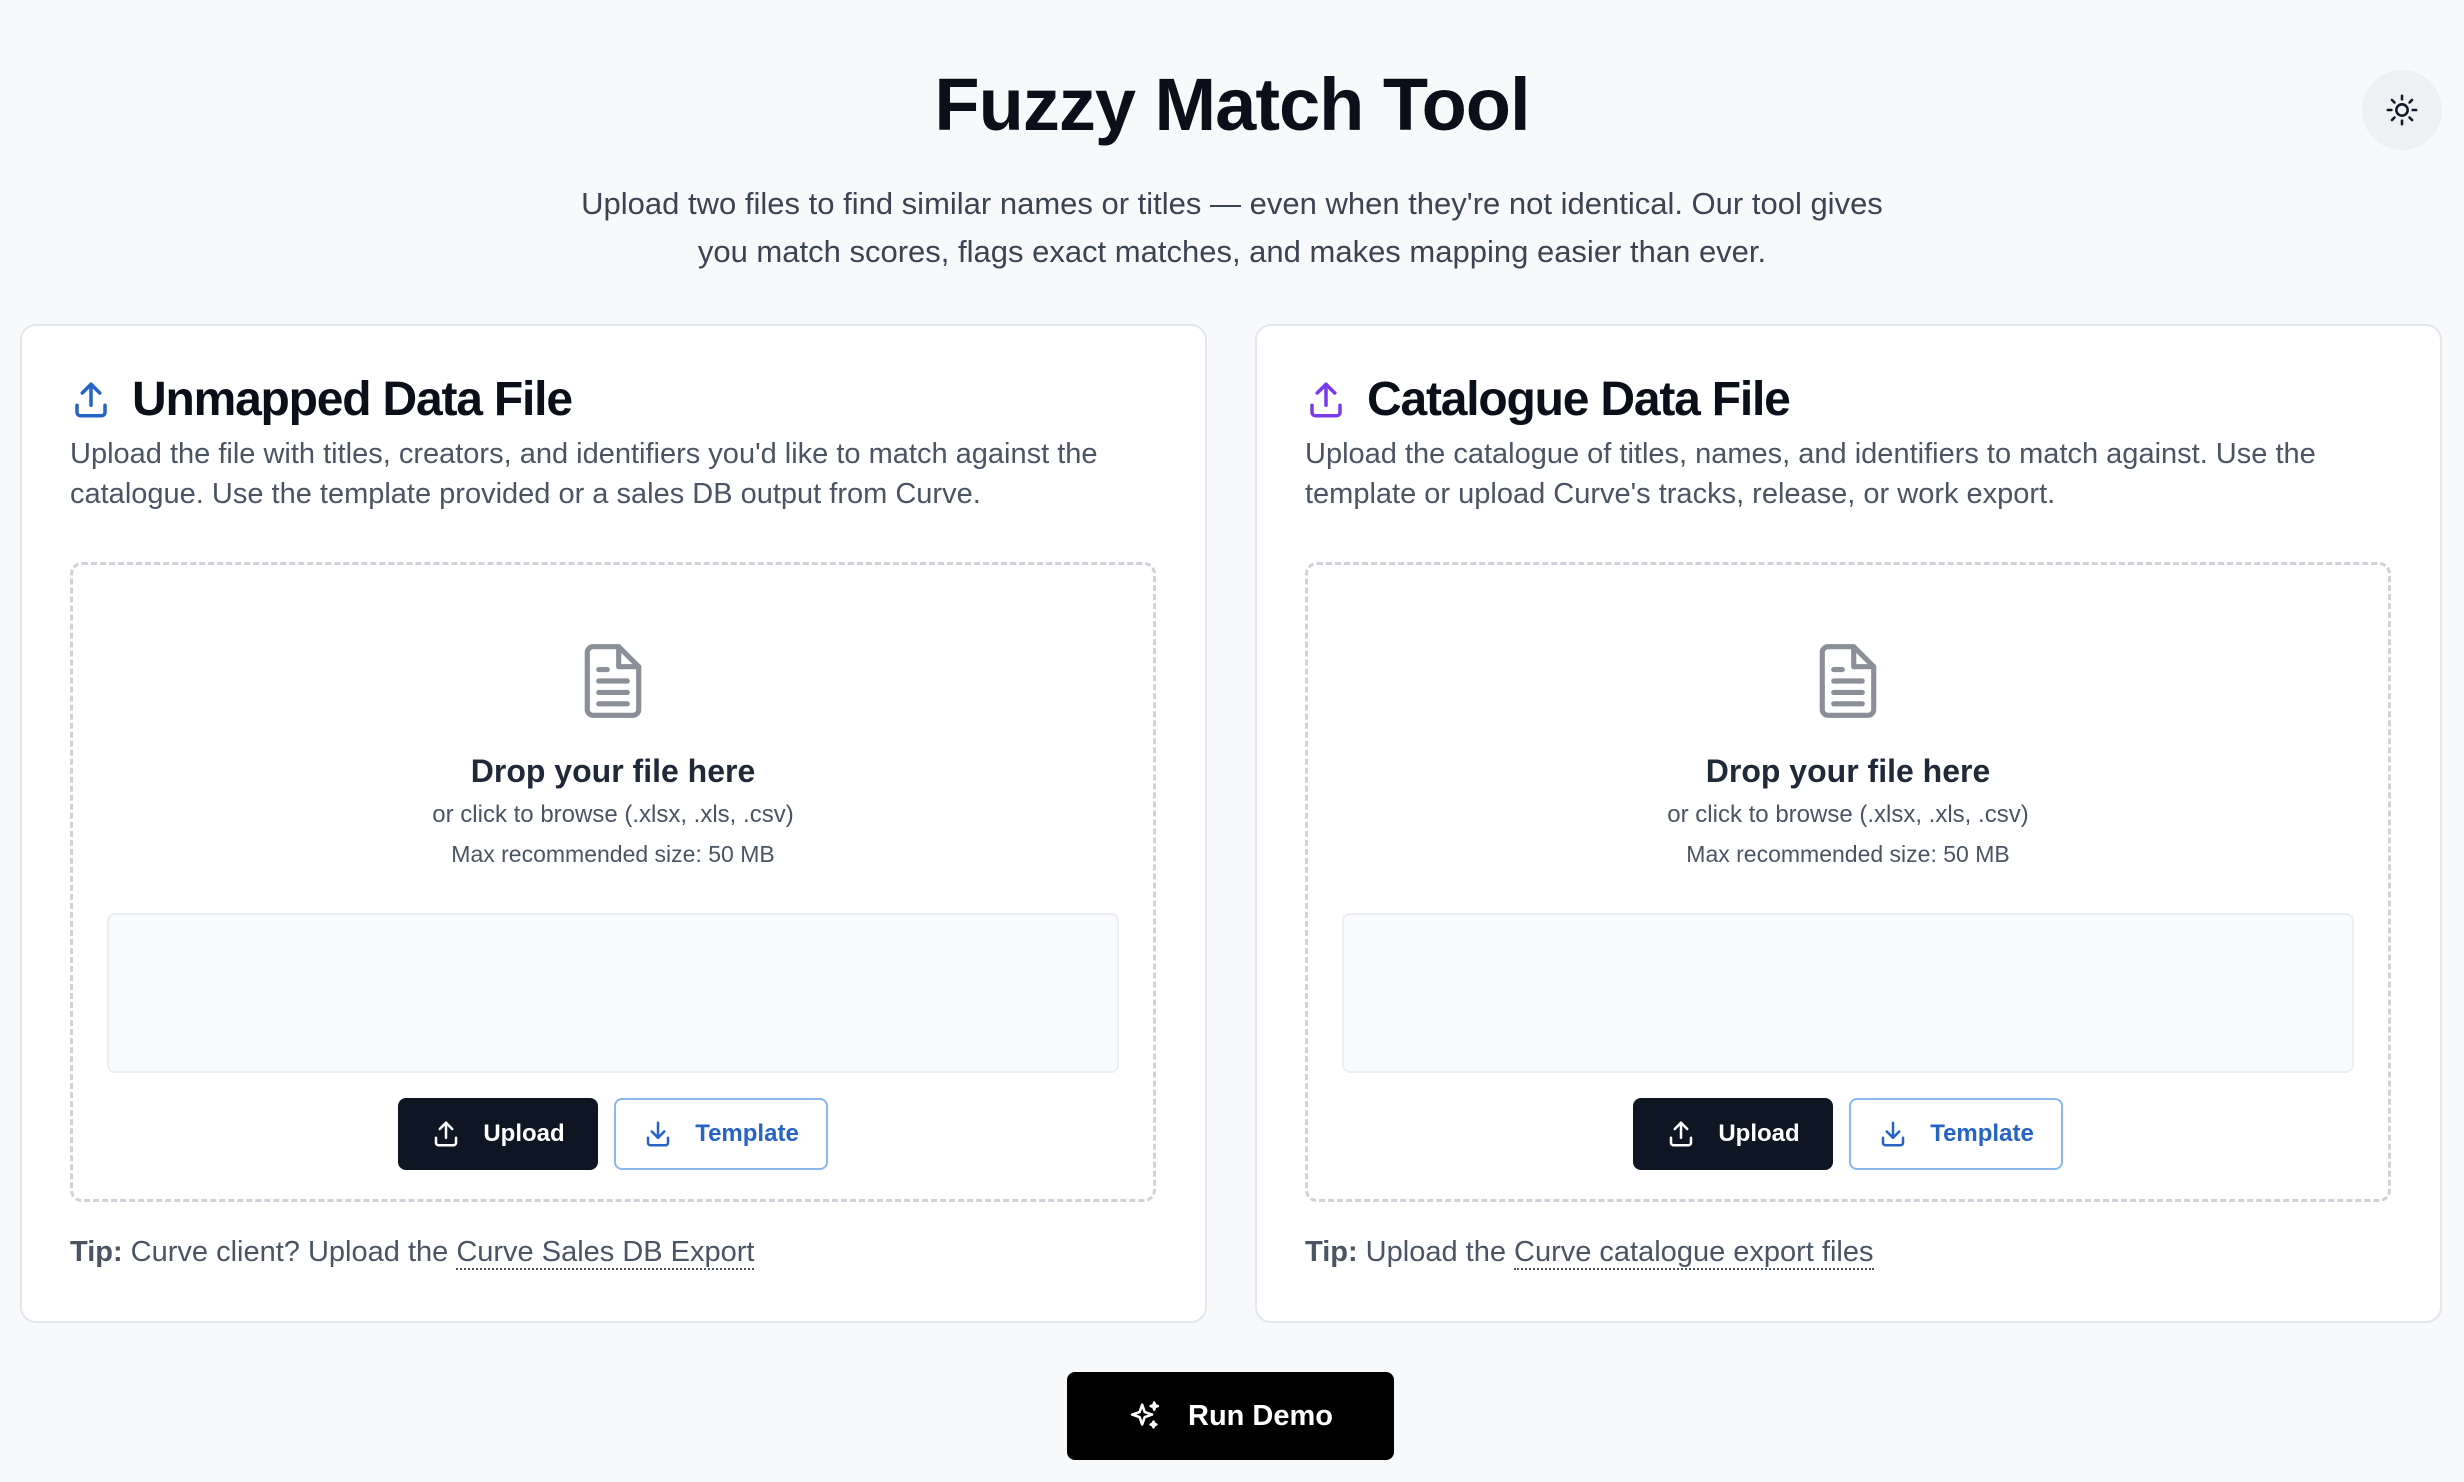 This screenshot has height=1482, width=2464. Describe the element at coordinates (1232, 104) in the screenshot. I see `page-title: Fuzzy Match Tool` at that location.